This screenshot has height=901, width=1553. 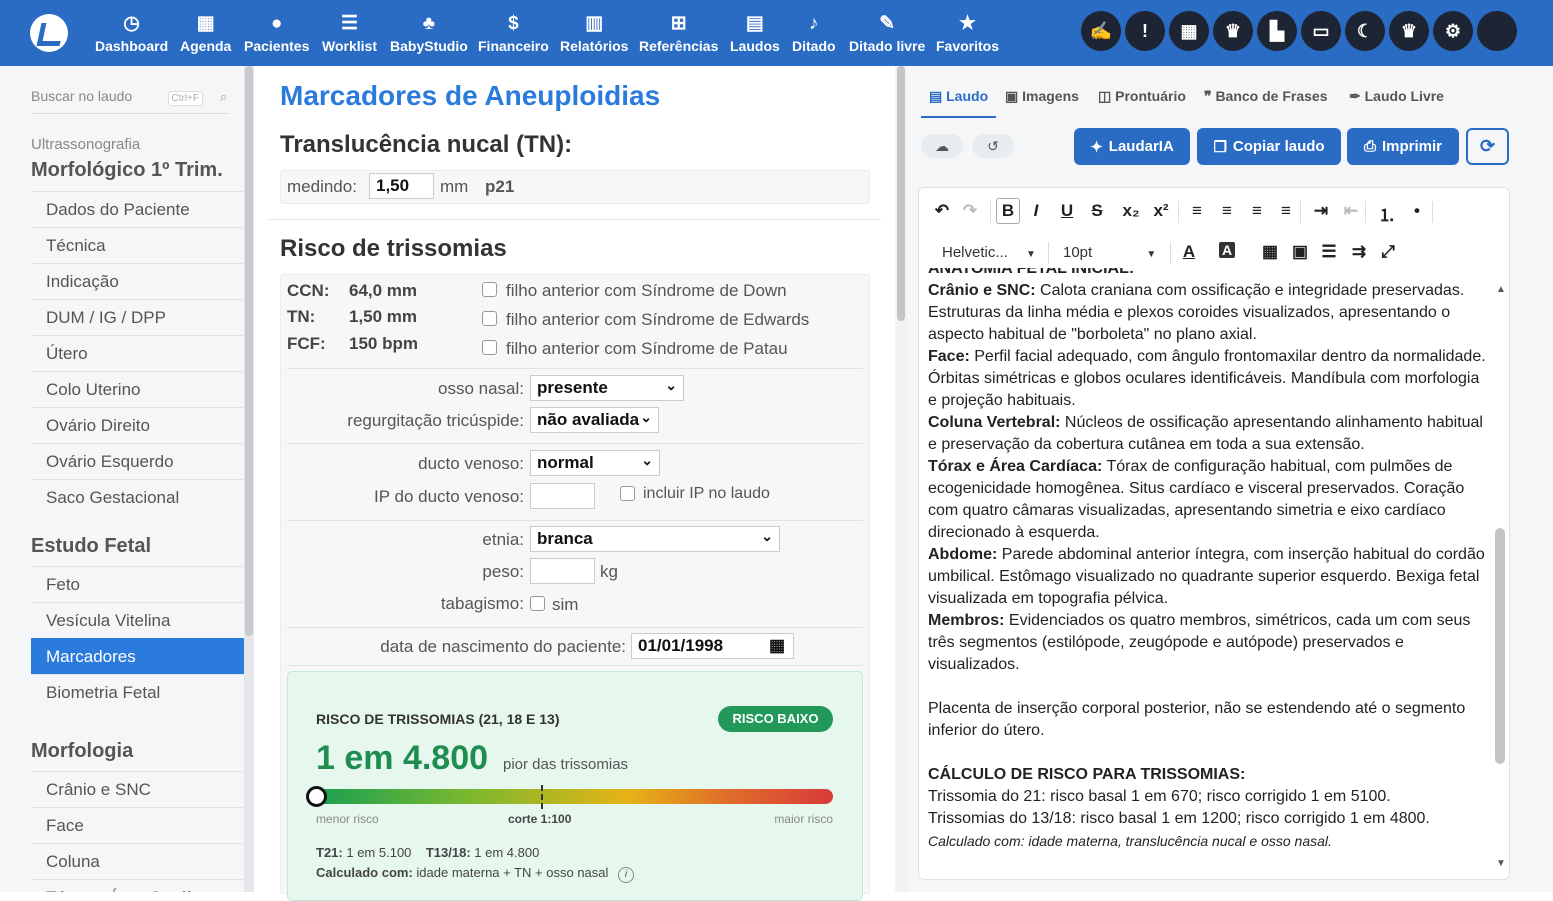 What do you see at coordinates (137, 353) in the screenshot?
I see `sidebar-item--tero: Útero` at bounding box center [137, 353].